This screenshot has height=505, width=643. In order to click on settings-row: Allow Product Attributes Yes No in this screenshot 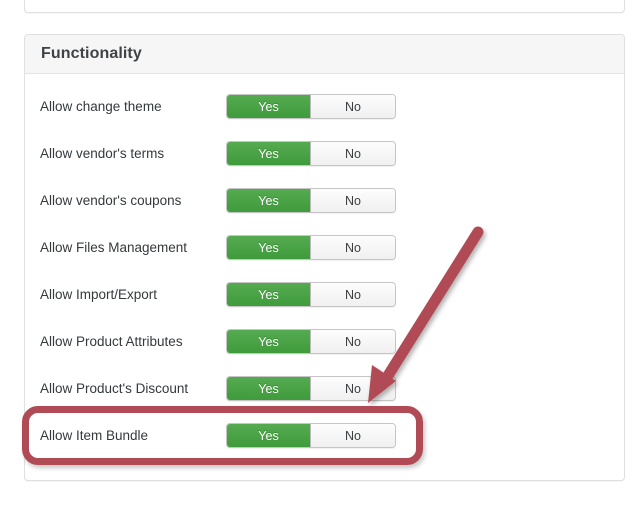, I will do `click(324, 341)`.